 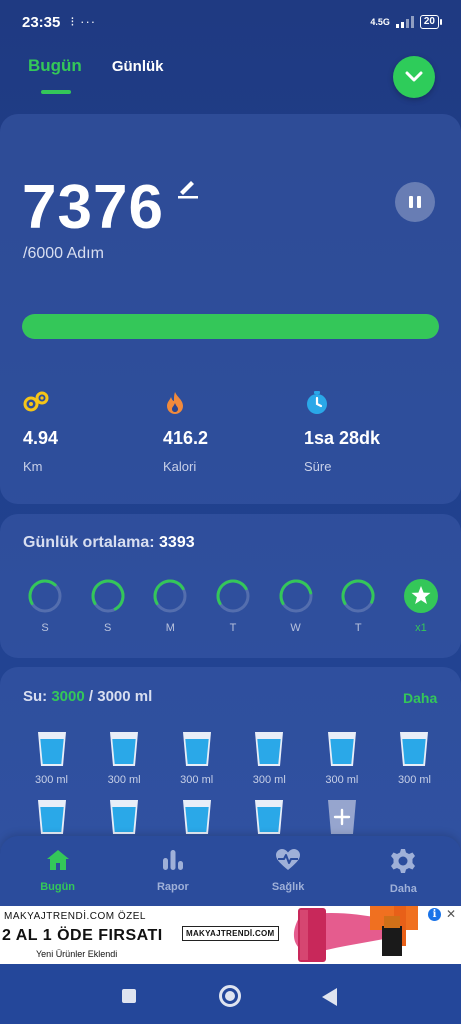 I want to click on edit-icon, so click(x=188, y=190).